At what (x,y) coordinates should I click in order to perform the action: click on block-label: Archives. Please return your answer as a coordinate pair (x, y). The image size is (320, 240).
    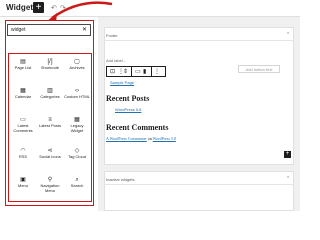
    Looking at the image, I should click on (77, 67).